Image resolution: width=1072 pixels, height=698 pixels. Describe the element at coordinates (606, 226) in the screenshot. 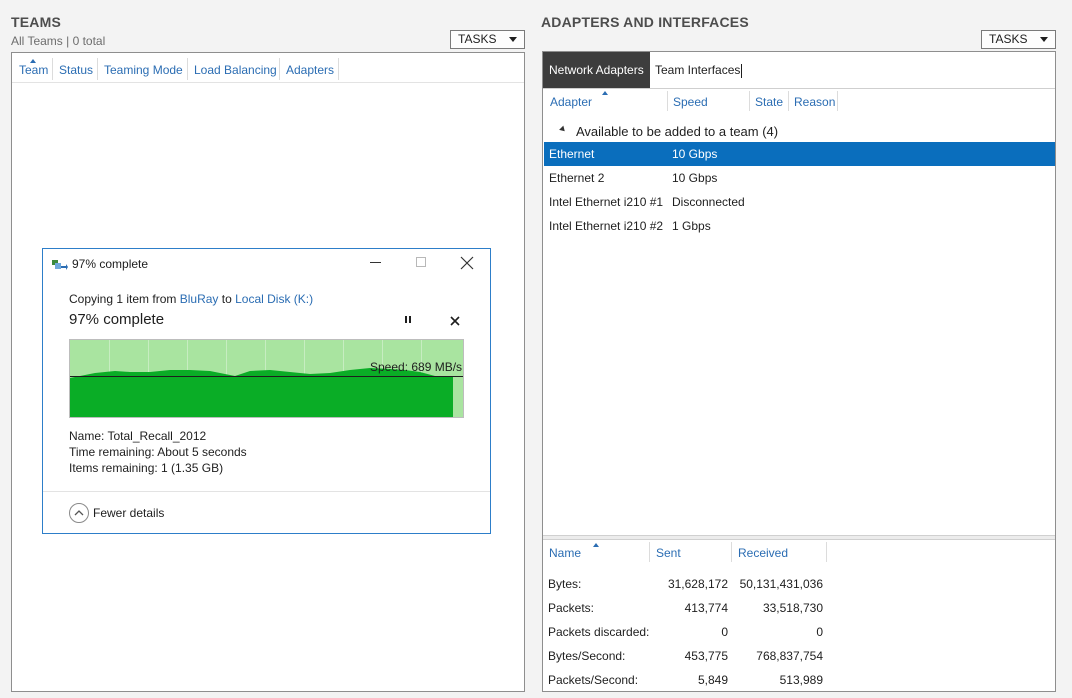

I see `adapter-name: Intel Ethernet i210 #2` at that location.